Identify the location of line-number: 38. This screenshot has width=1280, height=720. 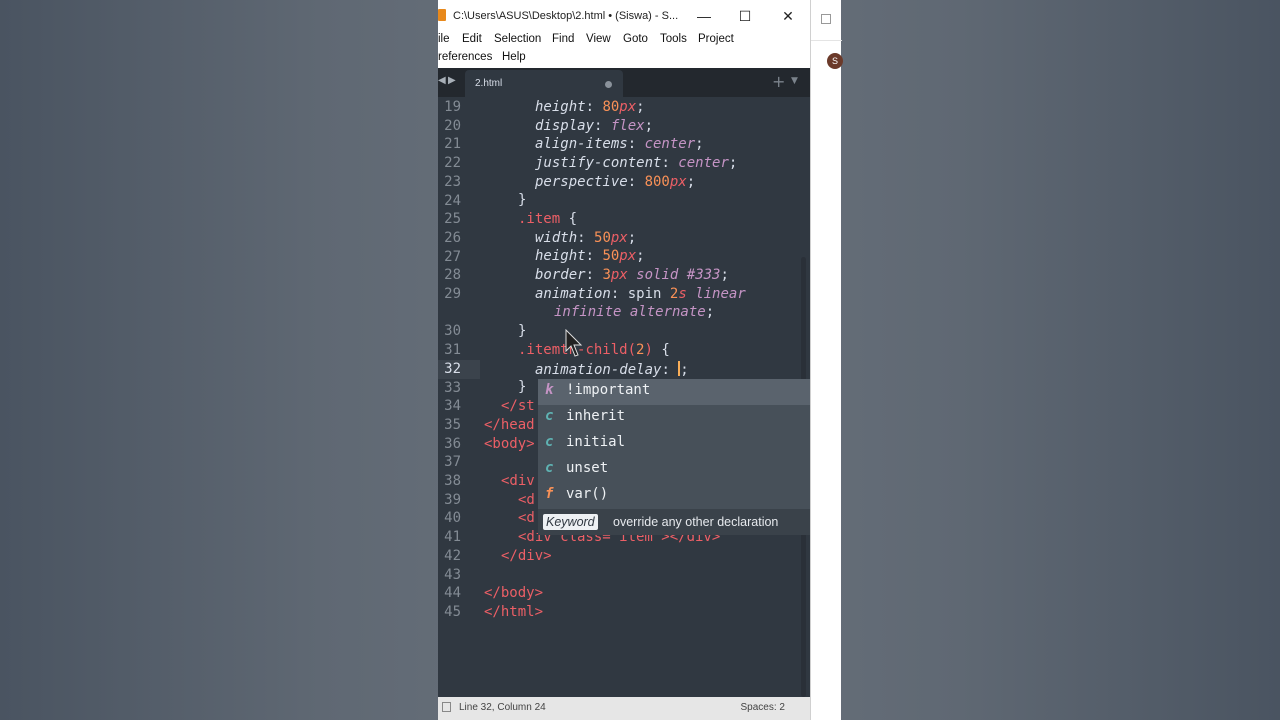
(452, 481).